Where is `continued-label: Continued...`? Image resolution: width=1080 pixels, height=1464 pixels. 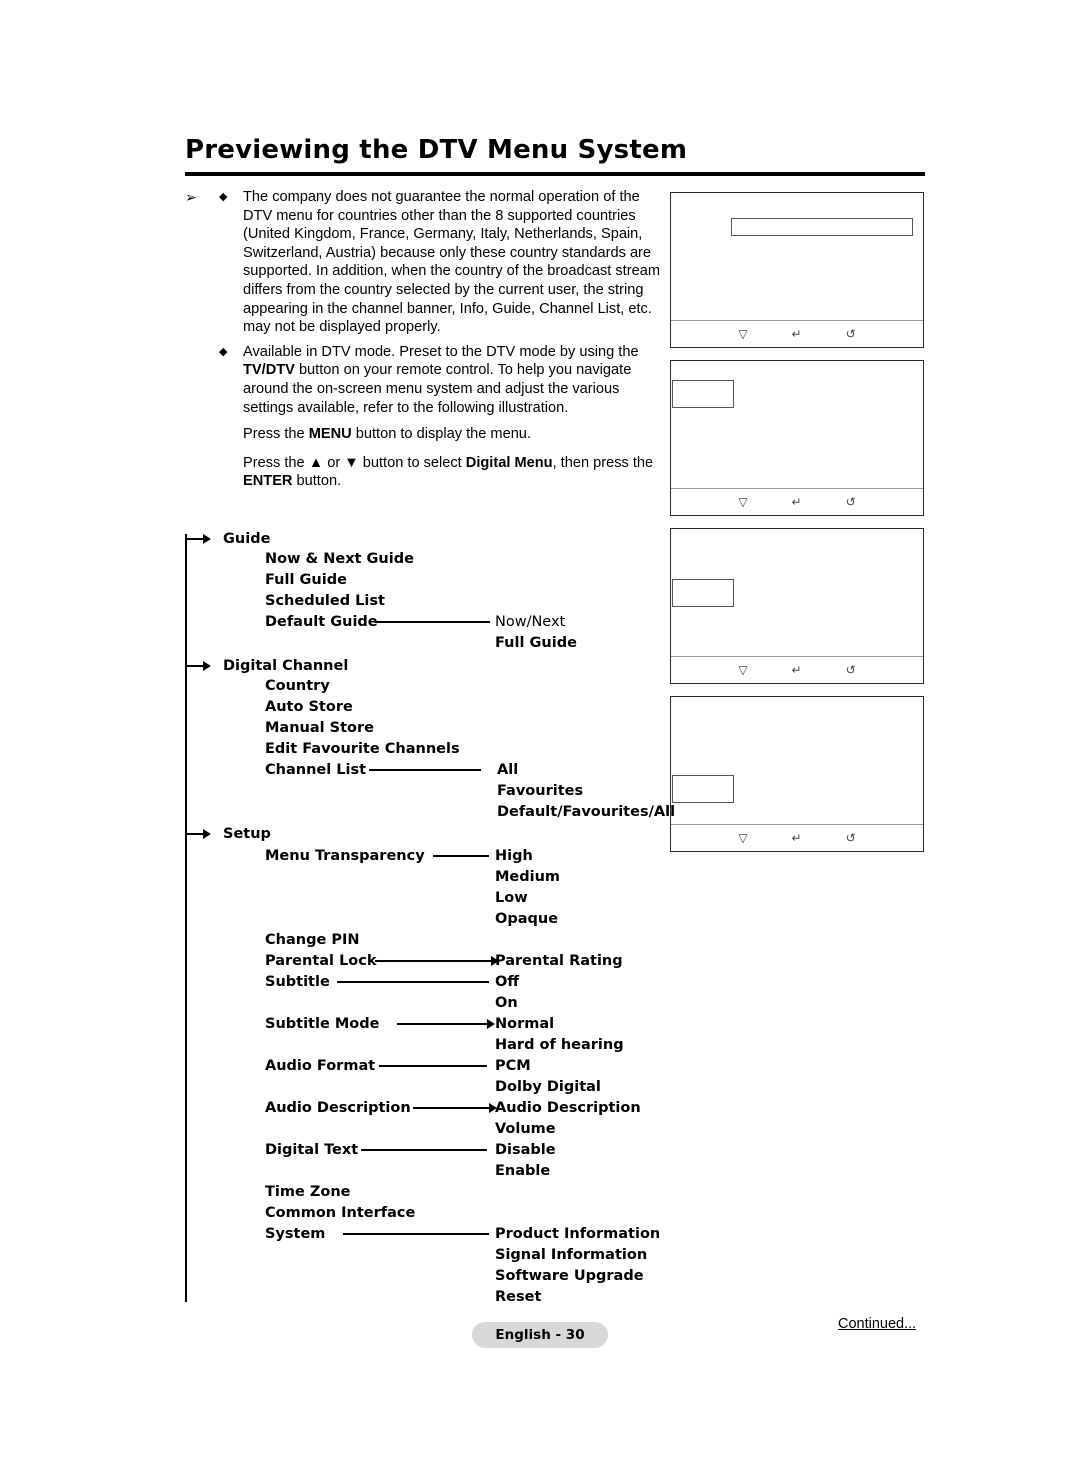
continued-label: Continued... is located at coordinates (877, 1324).